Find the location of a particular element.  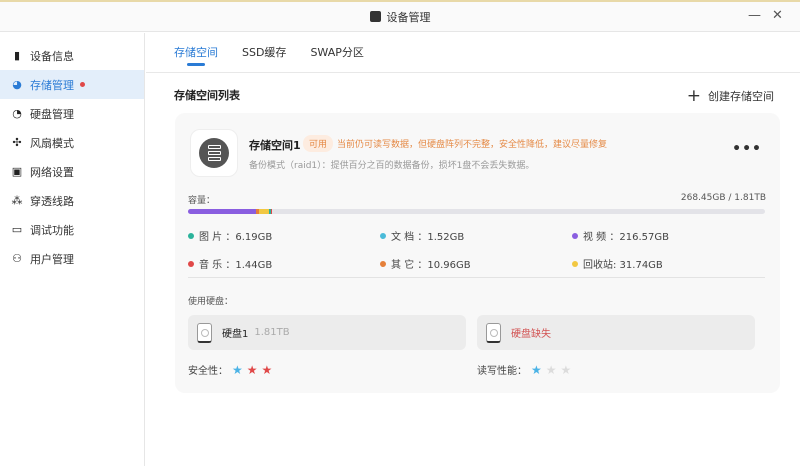

pool-name: 存储空间1 is located at coordinates (275, 145).